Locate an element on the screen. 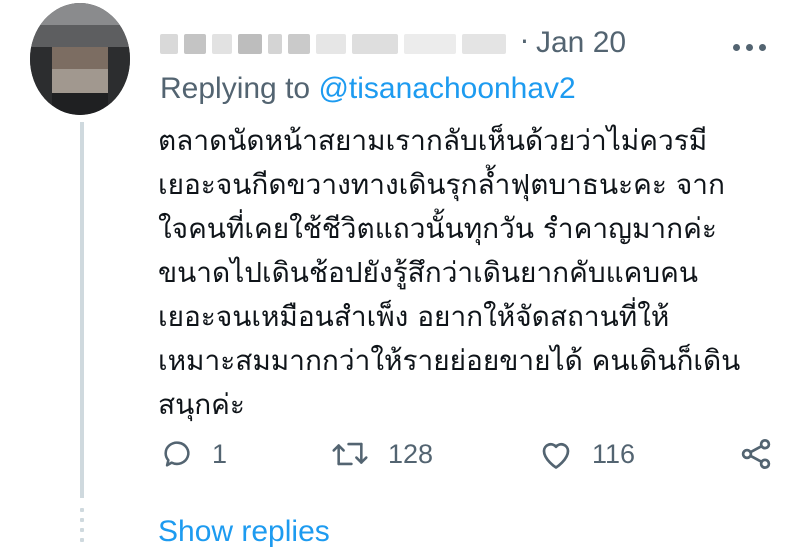  like-count: 116 is located at coordinates (614, 453).